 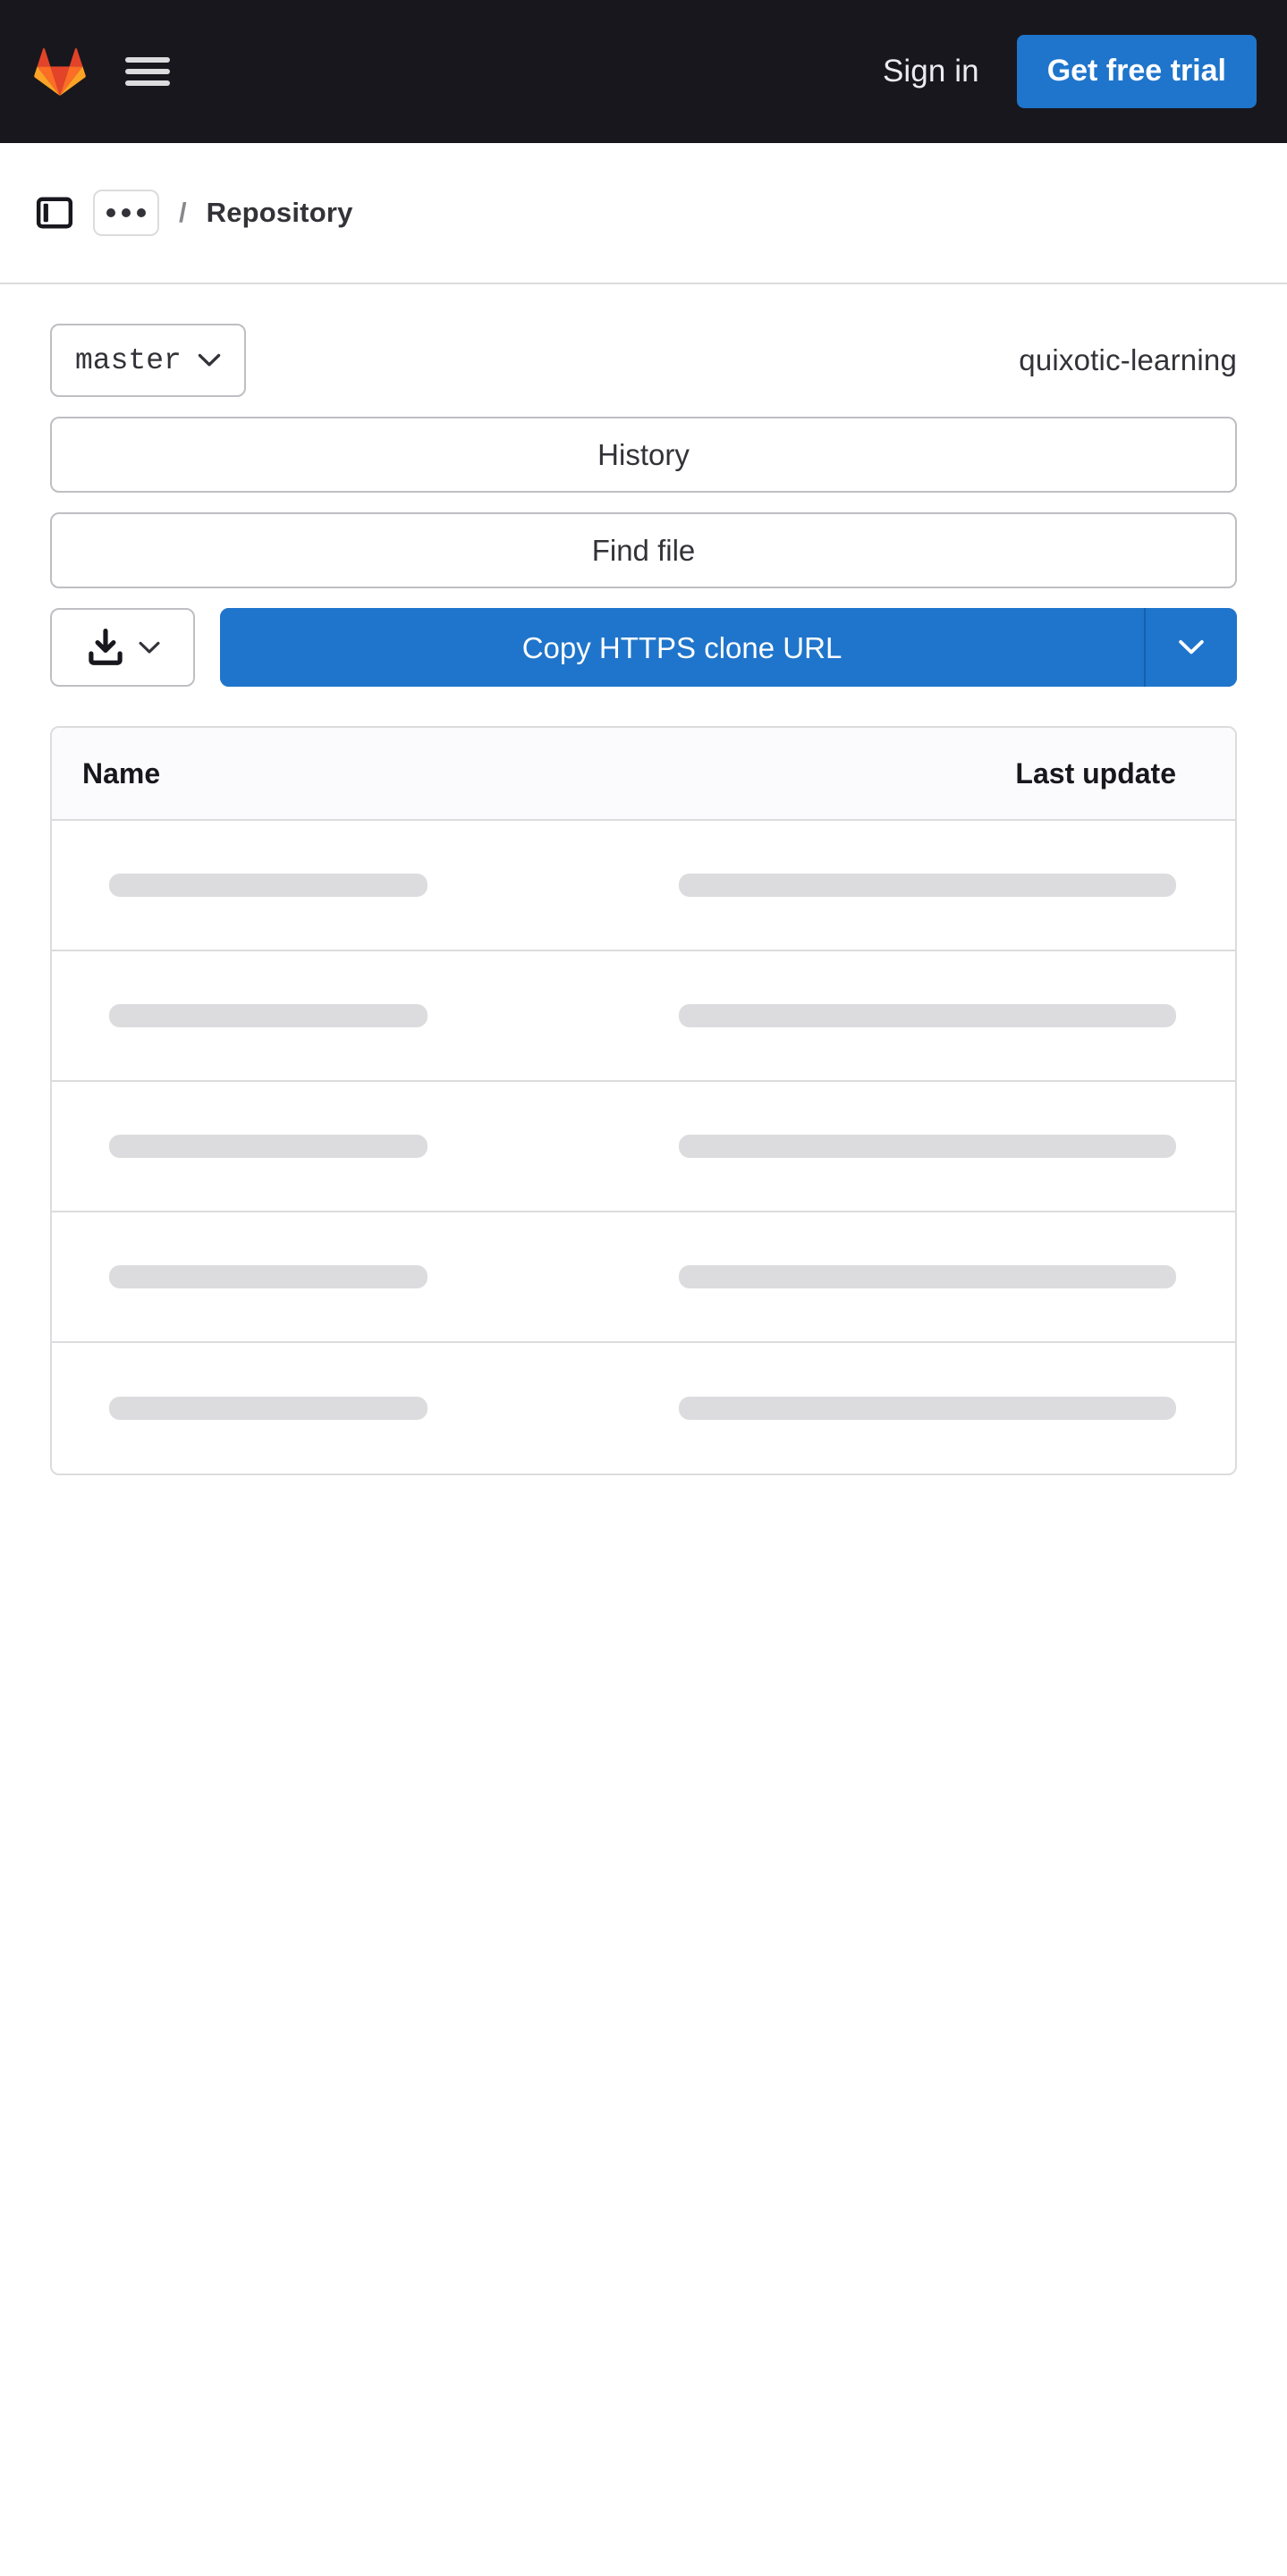 What do you see at coordinates (106, 647) in the screenshot?
I see `download-icon` at bounding box center [106, 647].